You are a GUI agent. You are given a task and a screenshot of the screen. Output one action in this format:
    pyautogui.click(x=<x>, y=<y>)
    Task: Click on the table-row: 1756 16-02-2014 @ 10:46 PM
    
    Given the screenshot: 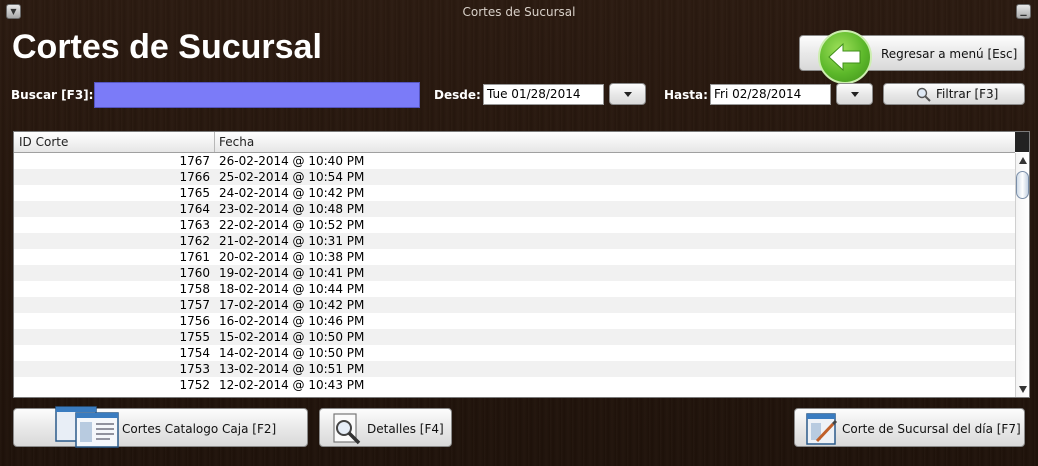 What is the action you would take?
    pyautogui.click(x=514, y=321)
    